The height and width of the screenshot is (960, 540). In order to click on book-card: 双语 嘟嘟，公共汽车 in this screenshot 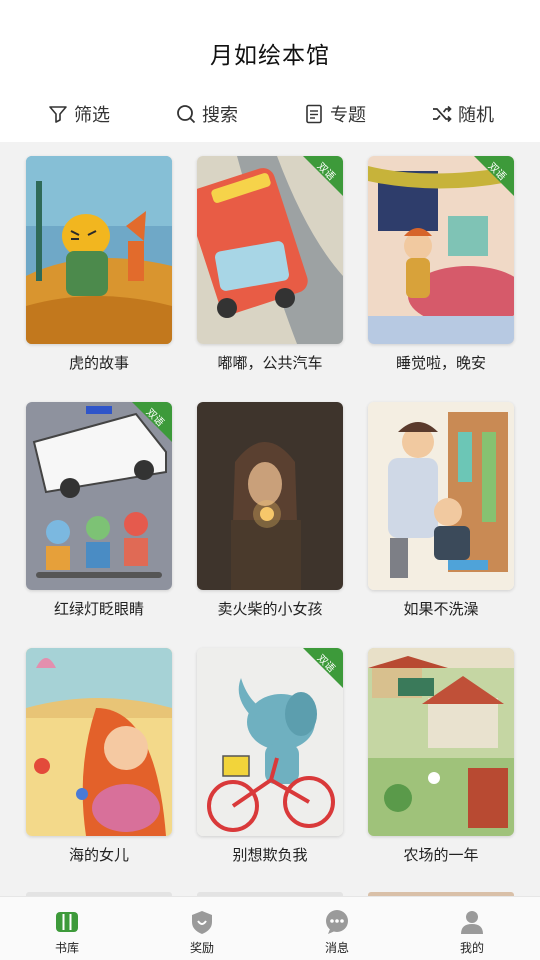, I will do `click(270, 264)`.